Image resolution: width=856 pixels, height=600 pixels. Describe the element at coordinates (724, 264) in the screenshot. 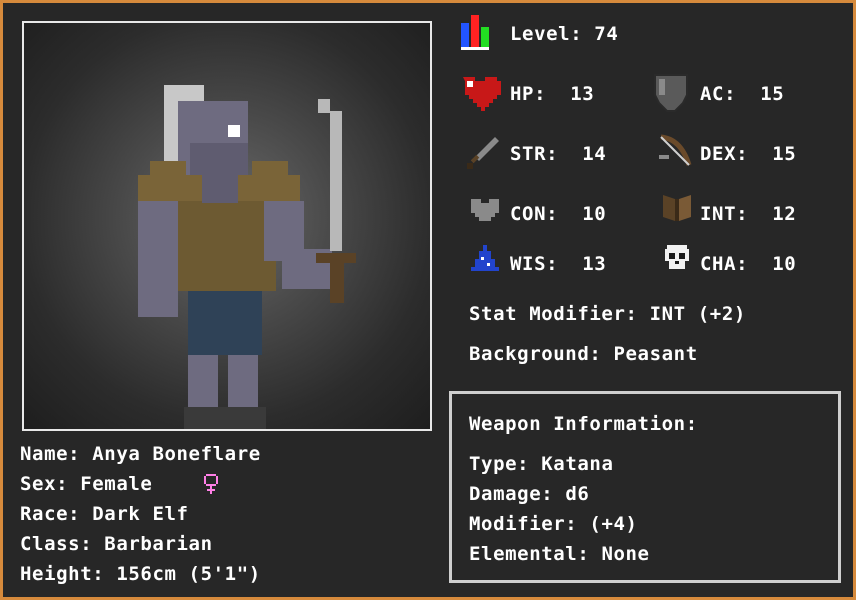

I see `cha-label: CHA:` at that location.